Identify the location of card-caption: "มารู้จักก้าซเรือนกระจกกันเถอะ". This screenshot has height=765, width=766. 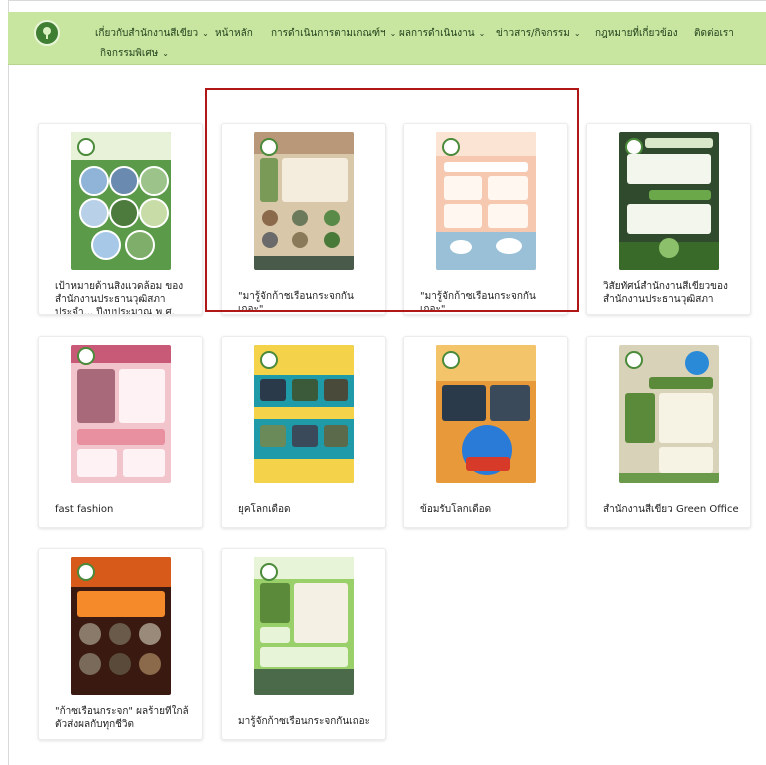
(489, 300).